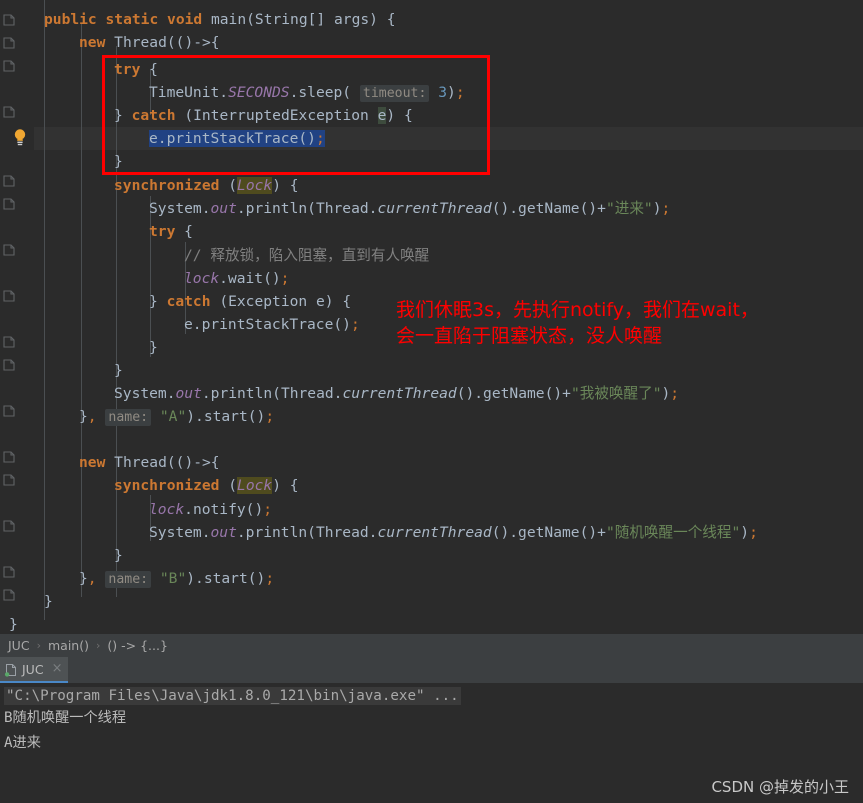 The width and height of the screenshot is (863, 803). I want to click on code-line: }, name: "B").start();, so click(176, 578).